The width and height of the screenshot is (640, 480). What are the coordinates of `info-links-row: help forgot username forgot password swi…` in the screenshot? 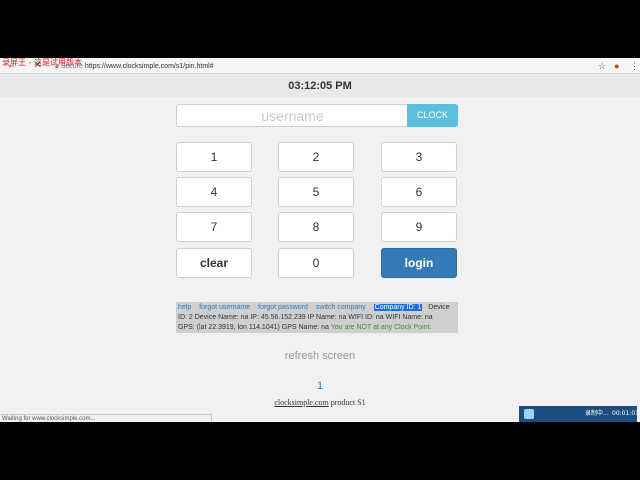 It's located at (317, 308).